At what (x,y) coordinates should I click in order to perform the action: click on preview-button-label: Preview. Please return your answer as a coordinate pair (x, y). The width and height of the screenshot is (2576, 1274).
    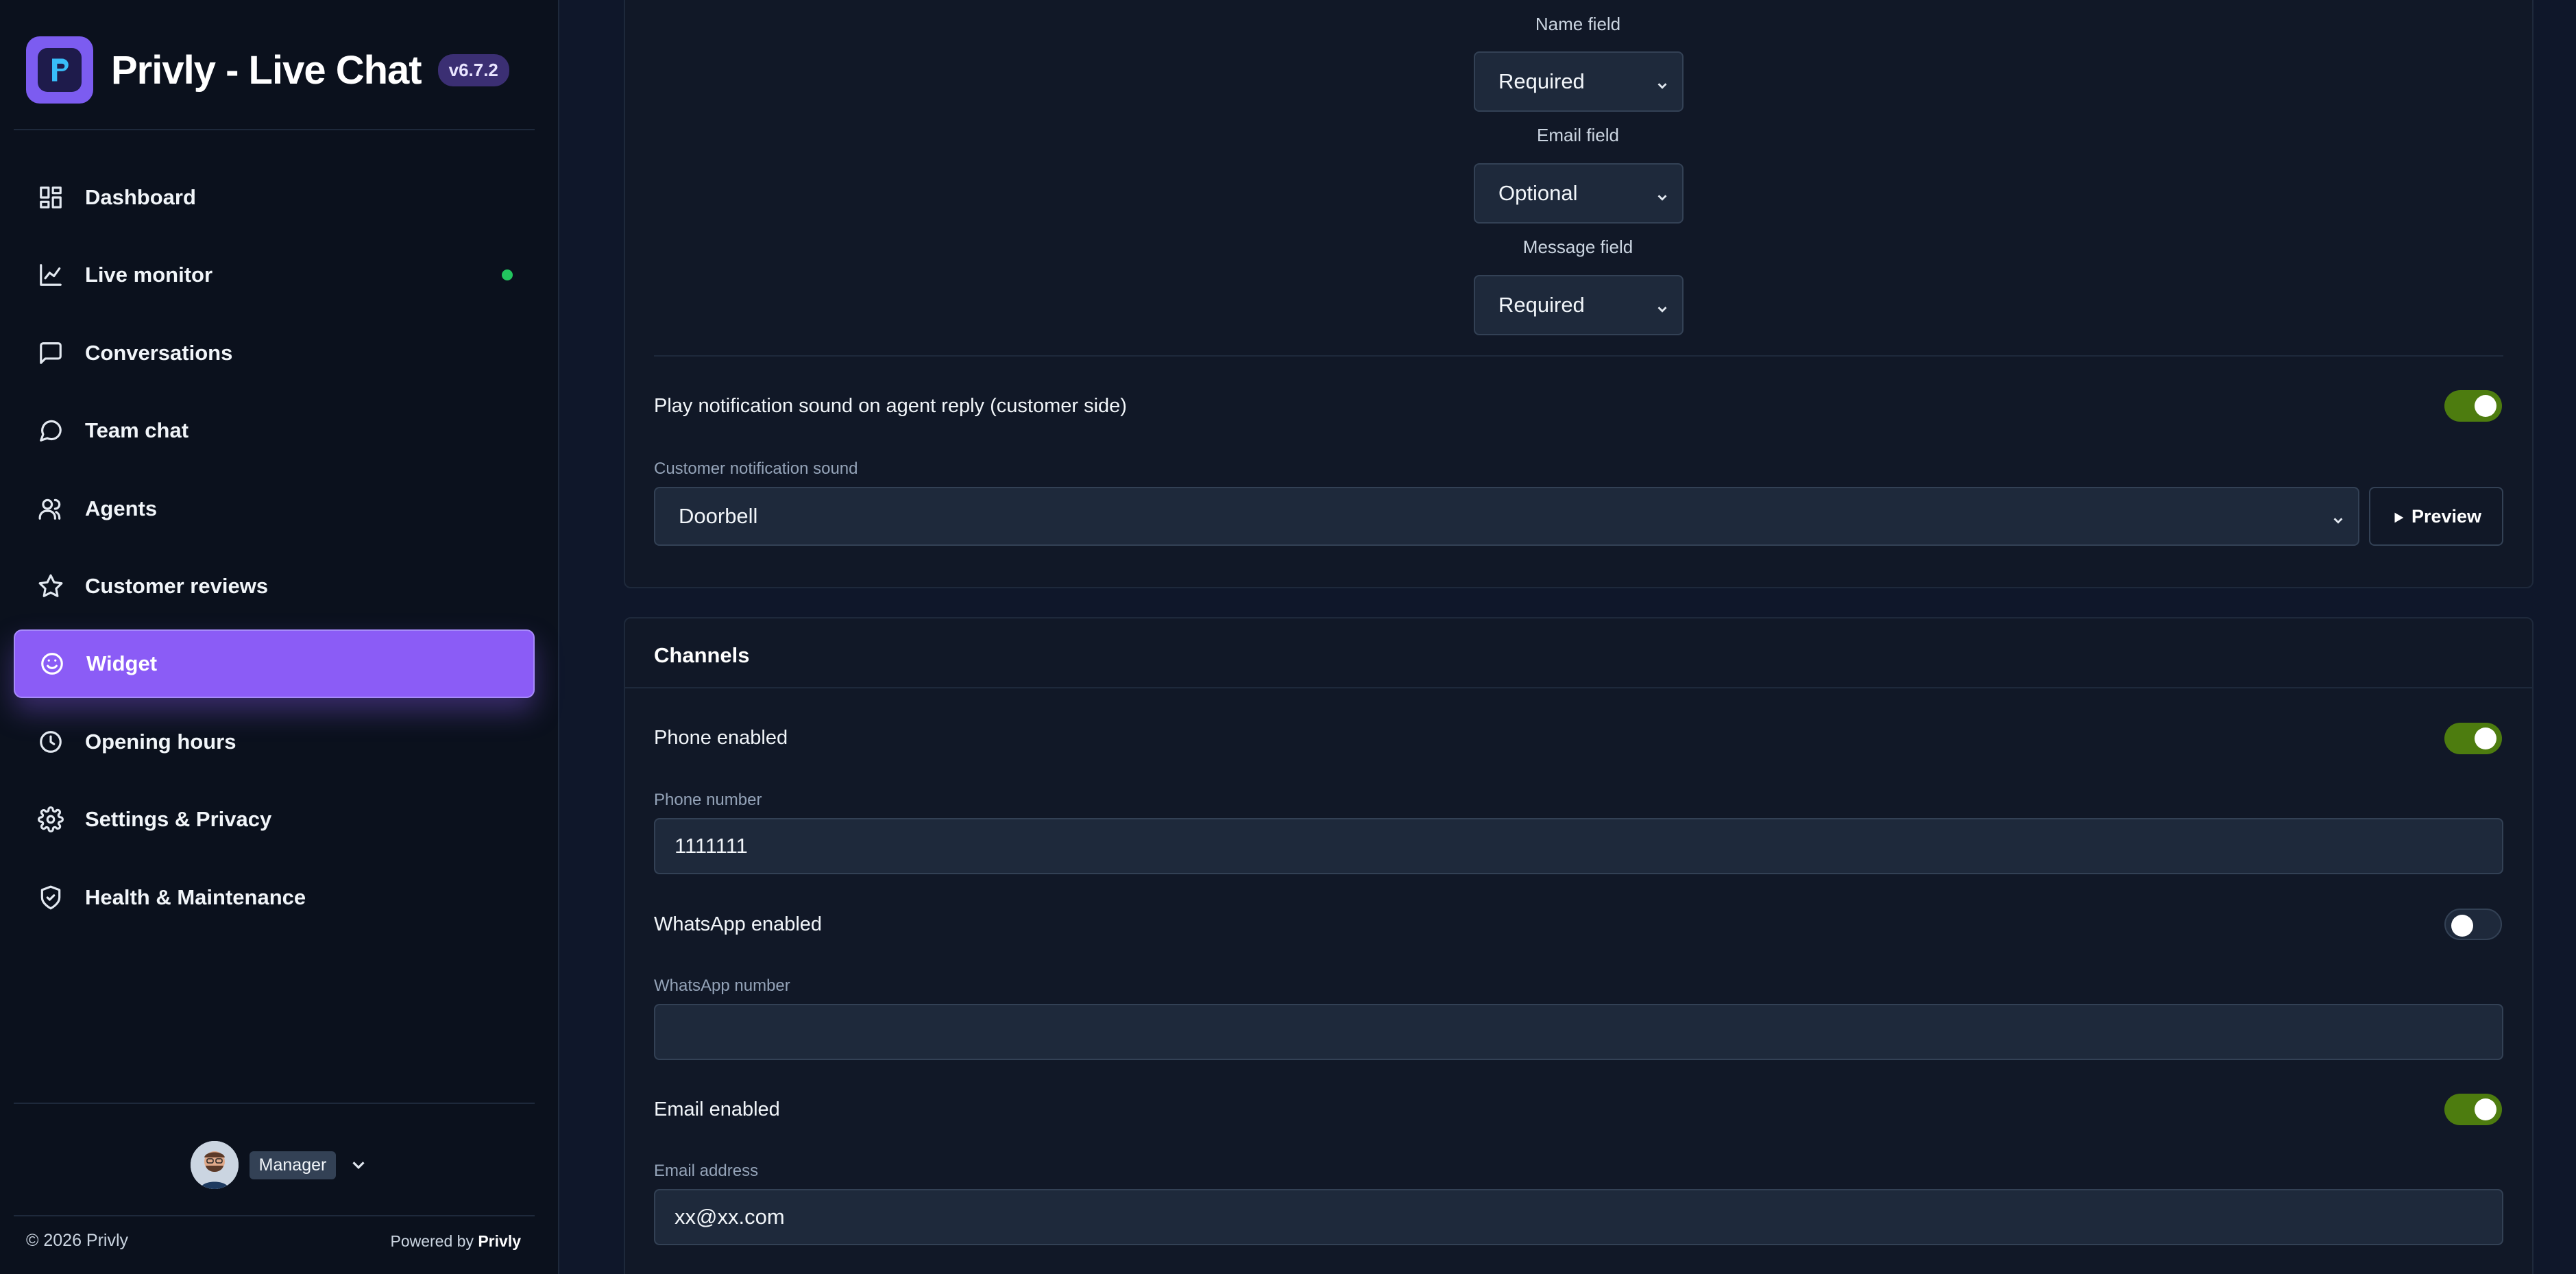
    Looking at the image, I should click on (2446, 516).